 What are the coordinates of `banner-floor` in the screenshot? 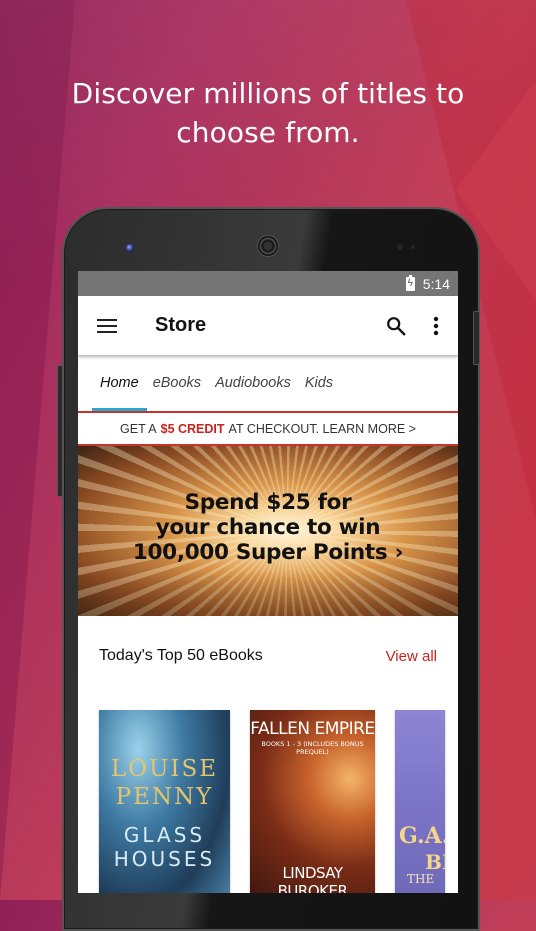 It's located at (268, 593).